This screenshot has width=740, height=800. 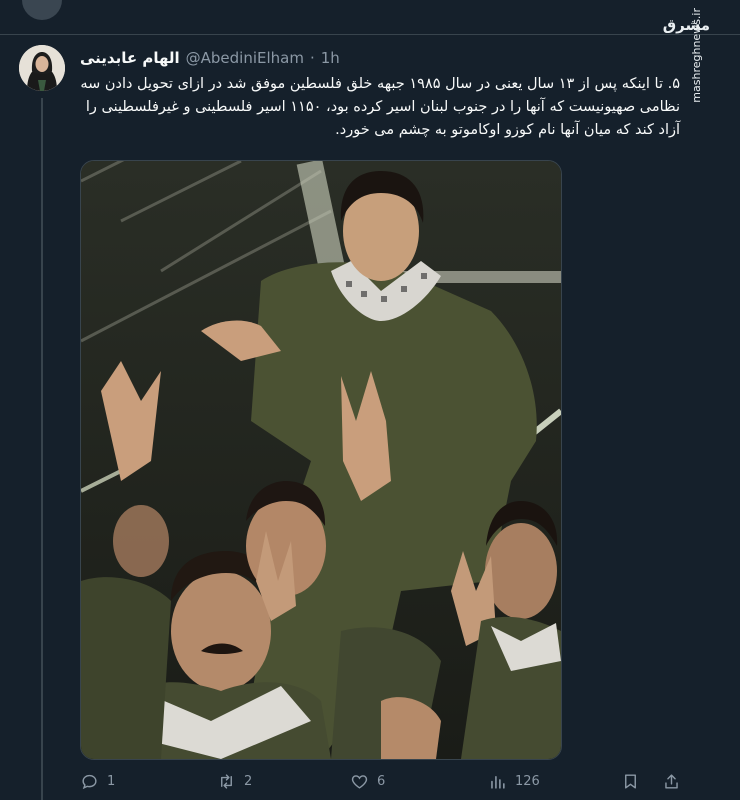 I want to click on views-count: 126, so click(x=527, y=781).